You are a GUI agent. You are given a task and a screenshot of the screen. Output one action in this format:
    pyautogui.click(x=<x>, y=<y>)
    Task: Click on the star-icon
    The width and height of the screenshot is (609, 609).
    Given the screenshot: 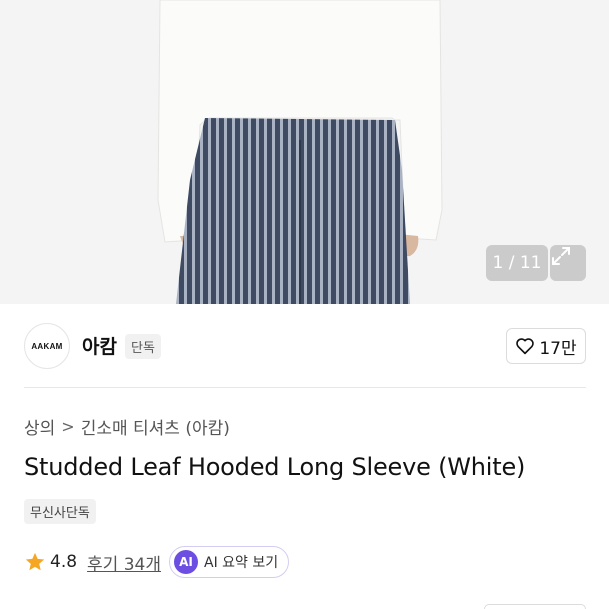 What is the action you would take?
    pyautogui.click(x=35, y=561)
    